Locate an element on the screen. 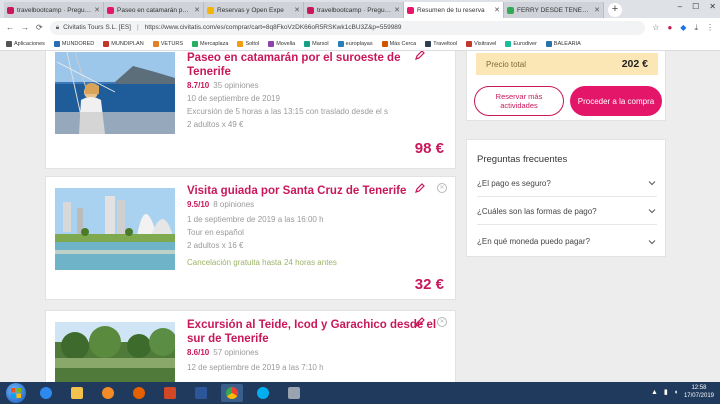 The width and height of the screenshot is (720, 404). bookmark-item: Aplicaciones is located at coordinates (25, 43).